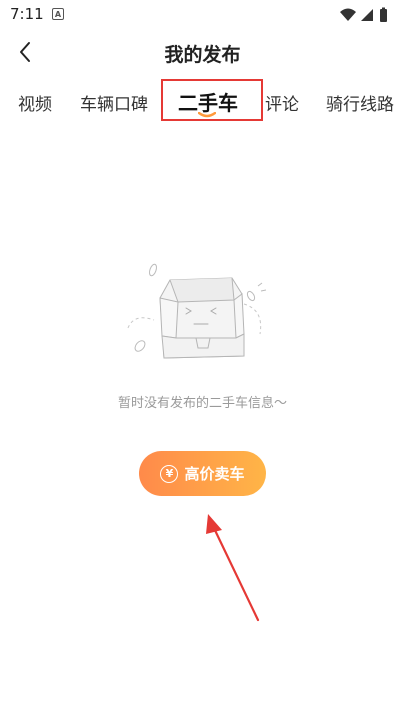  I want to click on signal-icon, so click(367, 15).